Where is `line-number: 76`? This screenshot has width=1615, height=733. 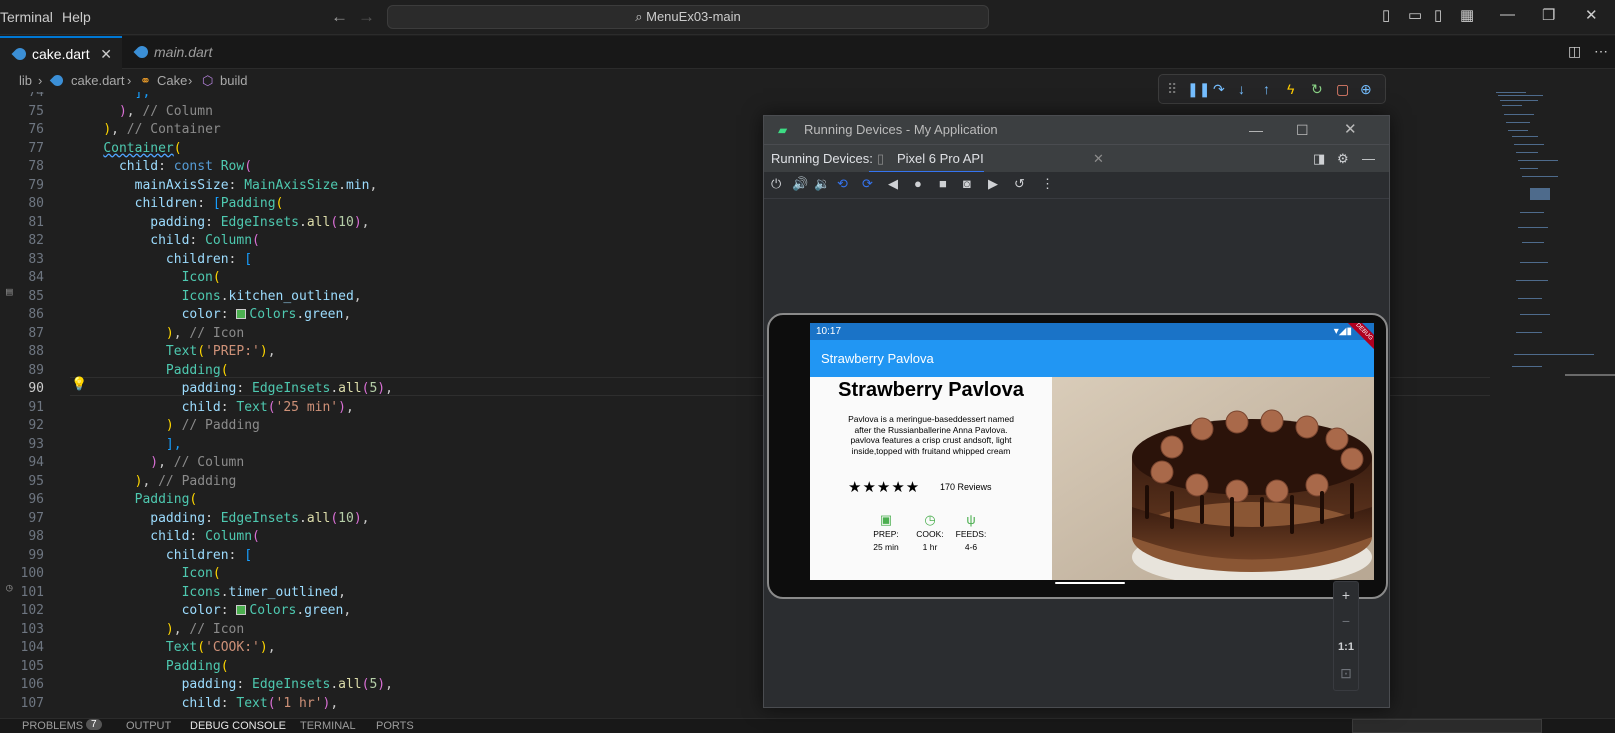
line-number: 76 is located at coordinates (36, 129).